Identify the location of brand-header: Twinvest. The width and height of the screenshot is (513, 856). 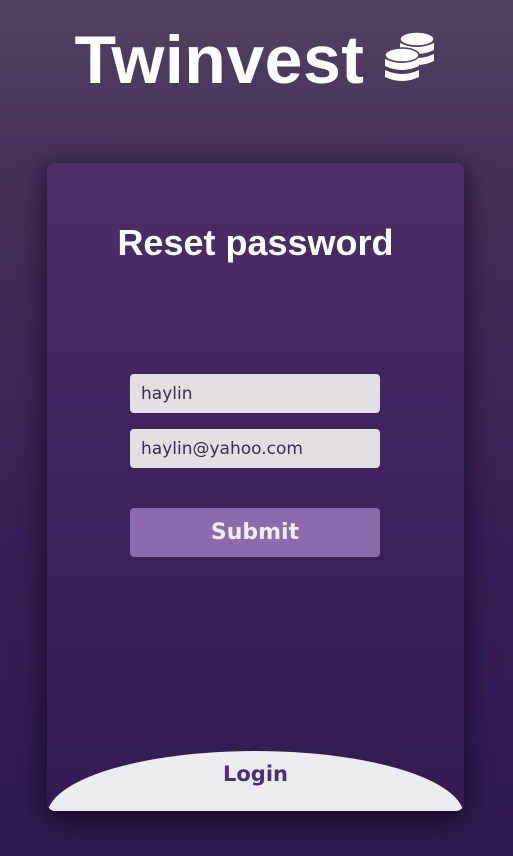
(256, 60).